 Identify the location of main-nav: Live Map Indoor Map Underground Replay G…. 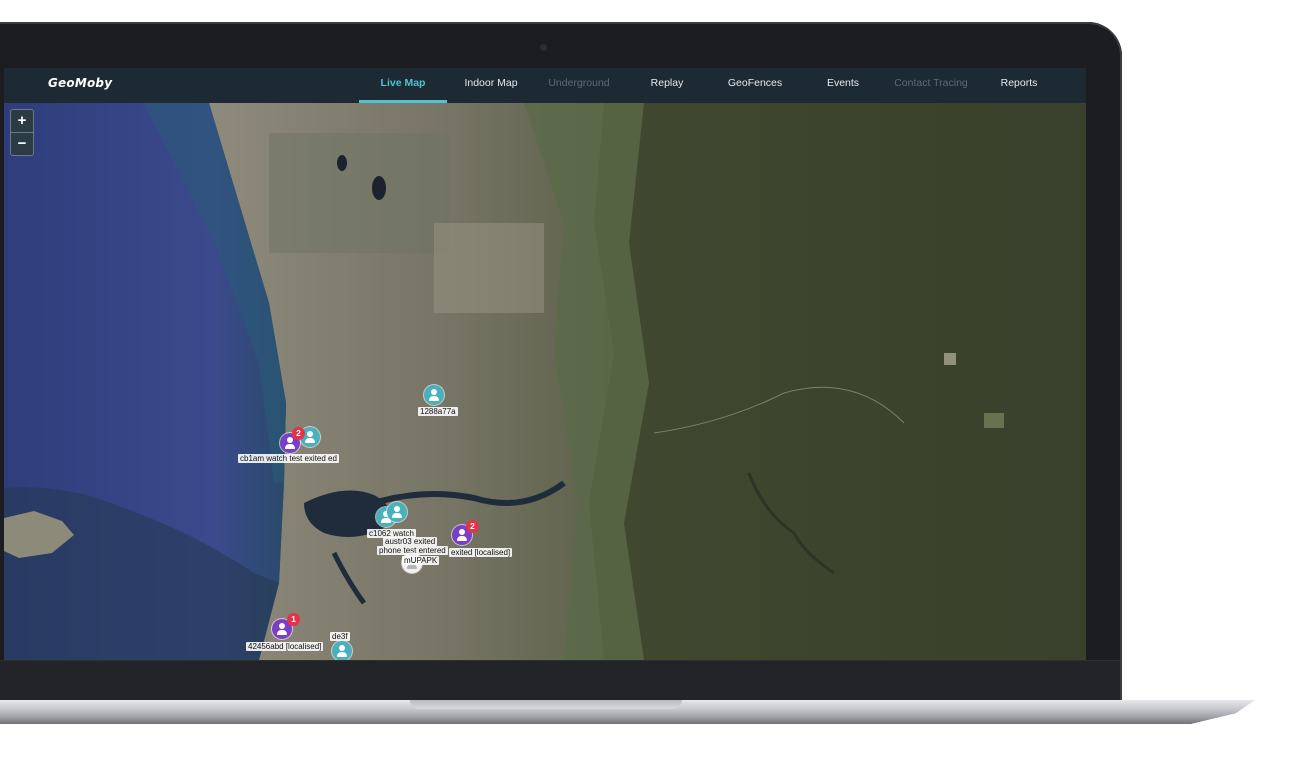
(711, 85).